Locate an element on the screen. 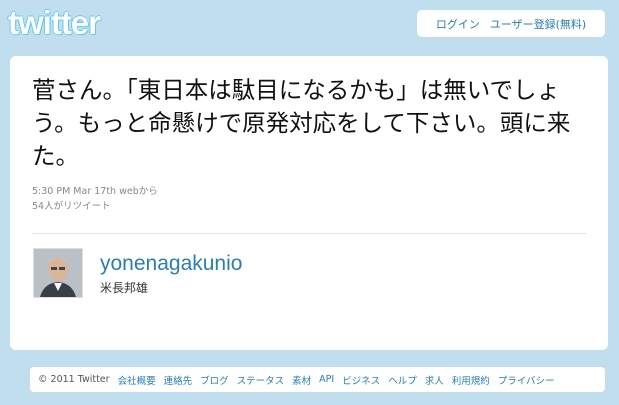  tweet-timestamp: 5:30 PM Mar 17th webから is located at coordinates (95, 191).